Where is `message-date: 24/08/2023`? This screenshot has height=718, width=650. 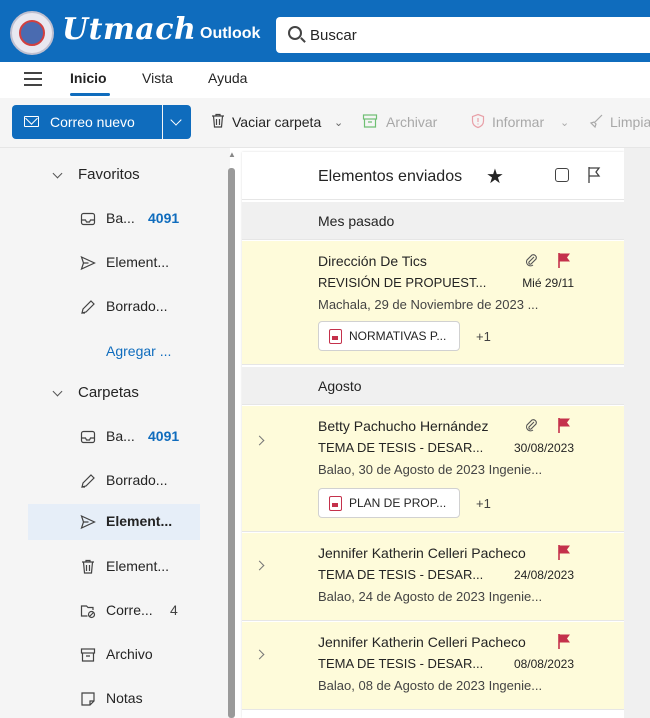
message-date: 24/08/2023 is located at coordinates (543, 575).